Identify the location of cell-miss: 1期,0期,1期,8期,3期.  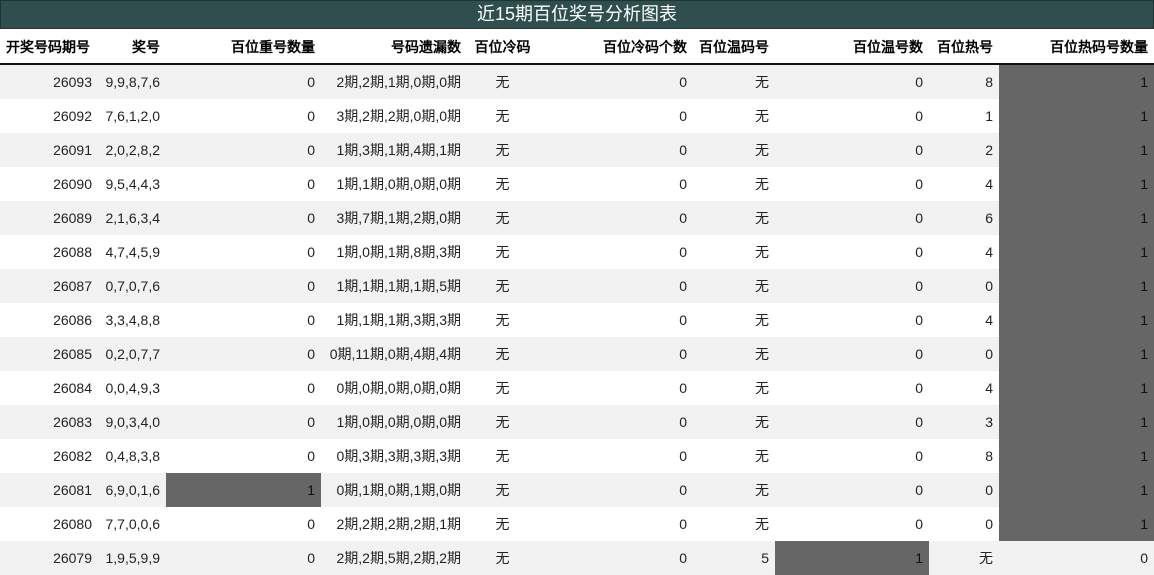
(394, 252).